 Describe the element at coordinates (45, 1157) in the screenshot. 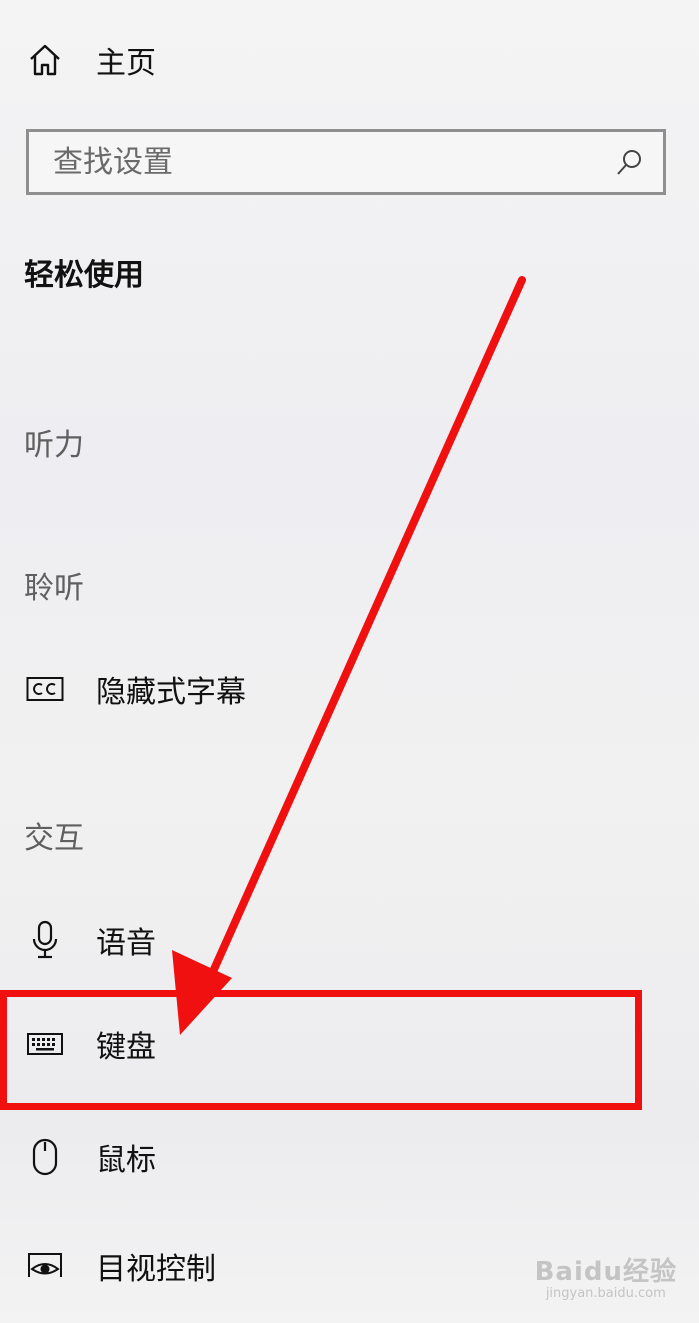

I see `mouse-icon` at that location.